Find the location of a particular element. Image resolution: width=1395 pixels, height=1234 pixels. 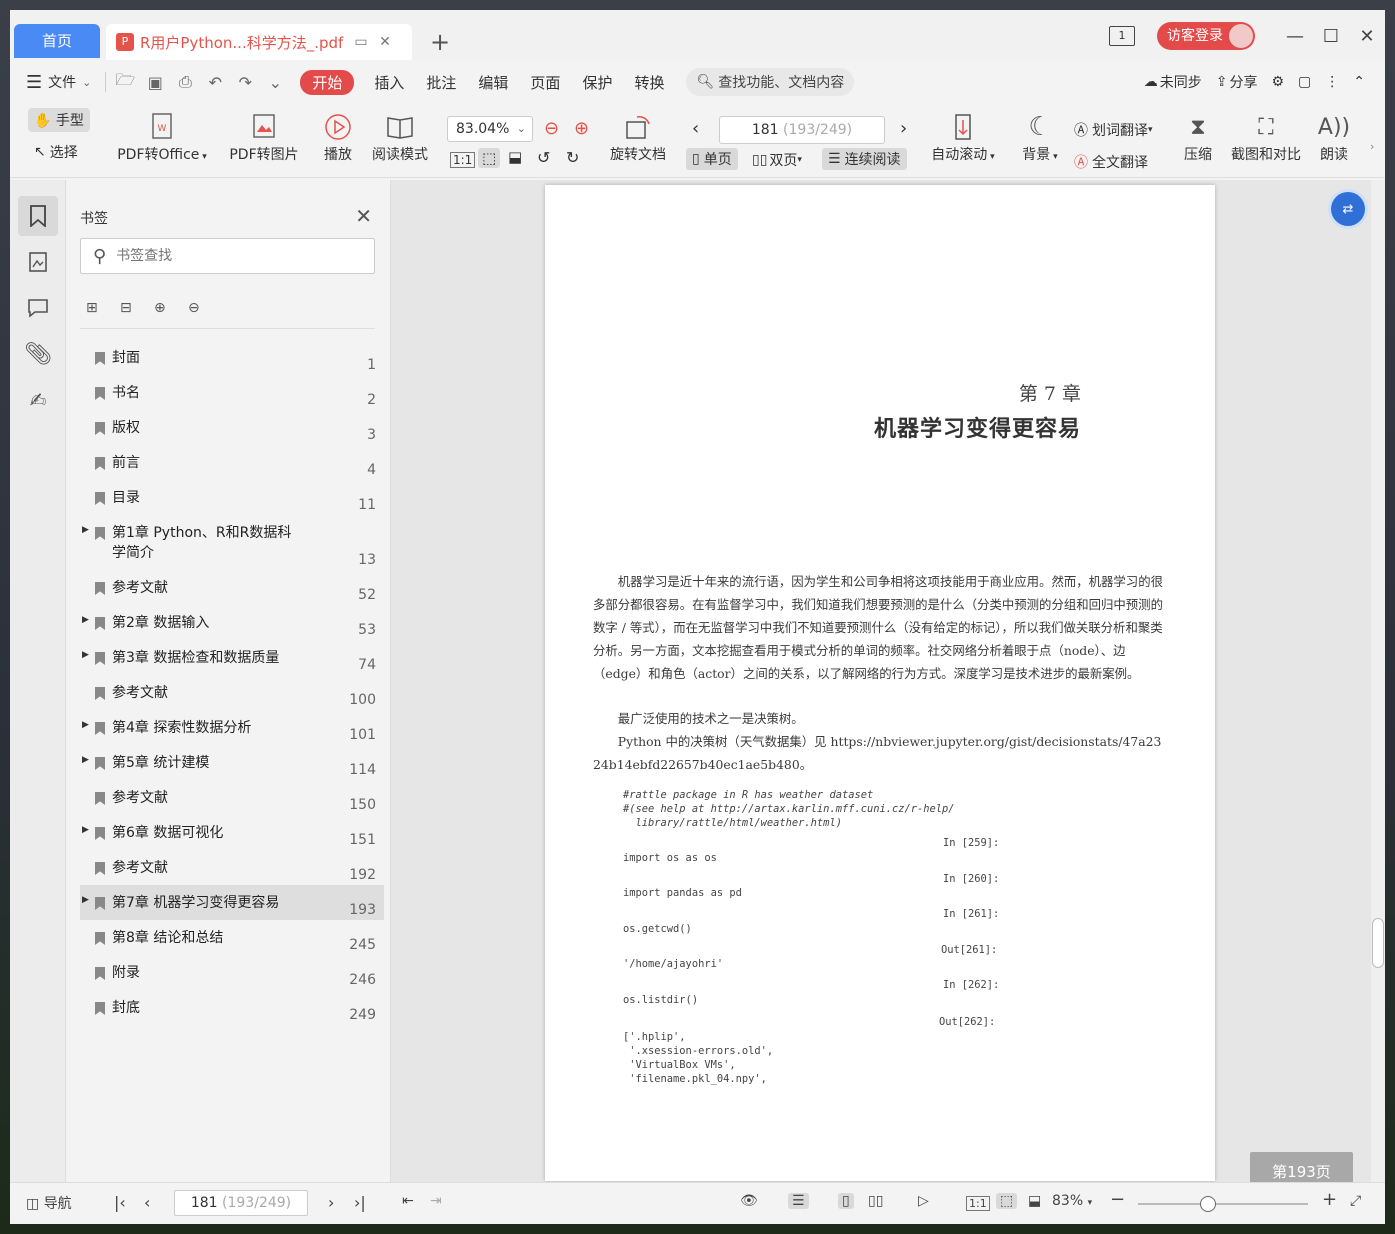

bookmark-item: 附录 246 is located at coordinates (232, 972).